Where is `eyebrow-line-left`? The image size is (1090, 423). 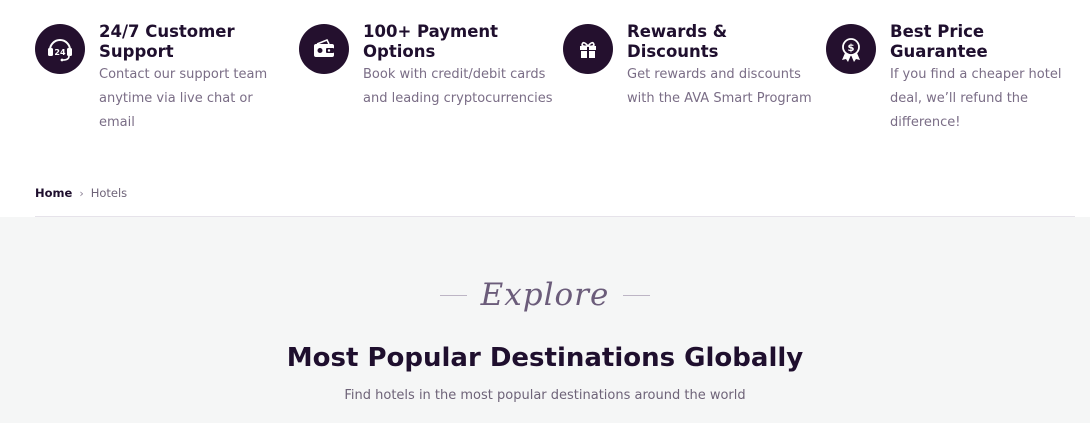 eyebrow-line-left is located at coordinates (453, 295).